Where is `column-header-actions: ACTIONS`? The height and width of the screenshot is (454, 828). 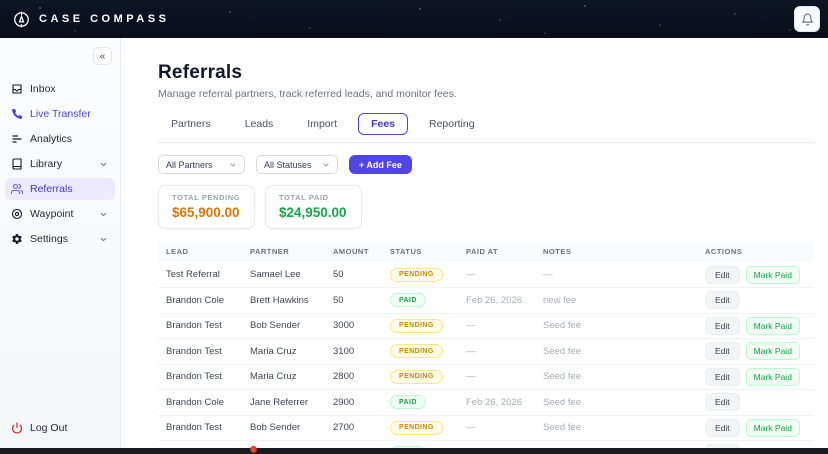
column-header-actions: ACTIONS is located at coordinates (755, 251).